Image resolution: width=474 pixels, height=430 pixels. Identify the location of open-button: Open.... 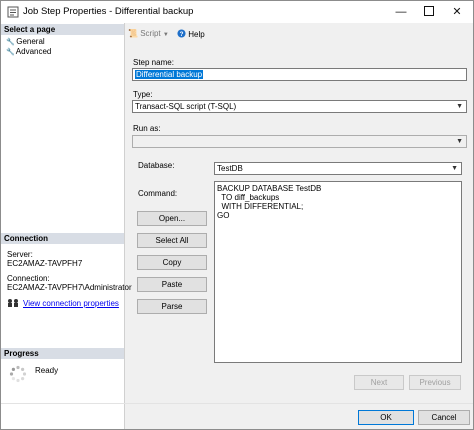
(172, 218).